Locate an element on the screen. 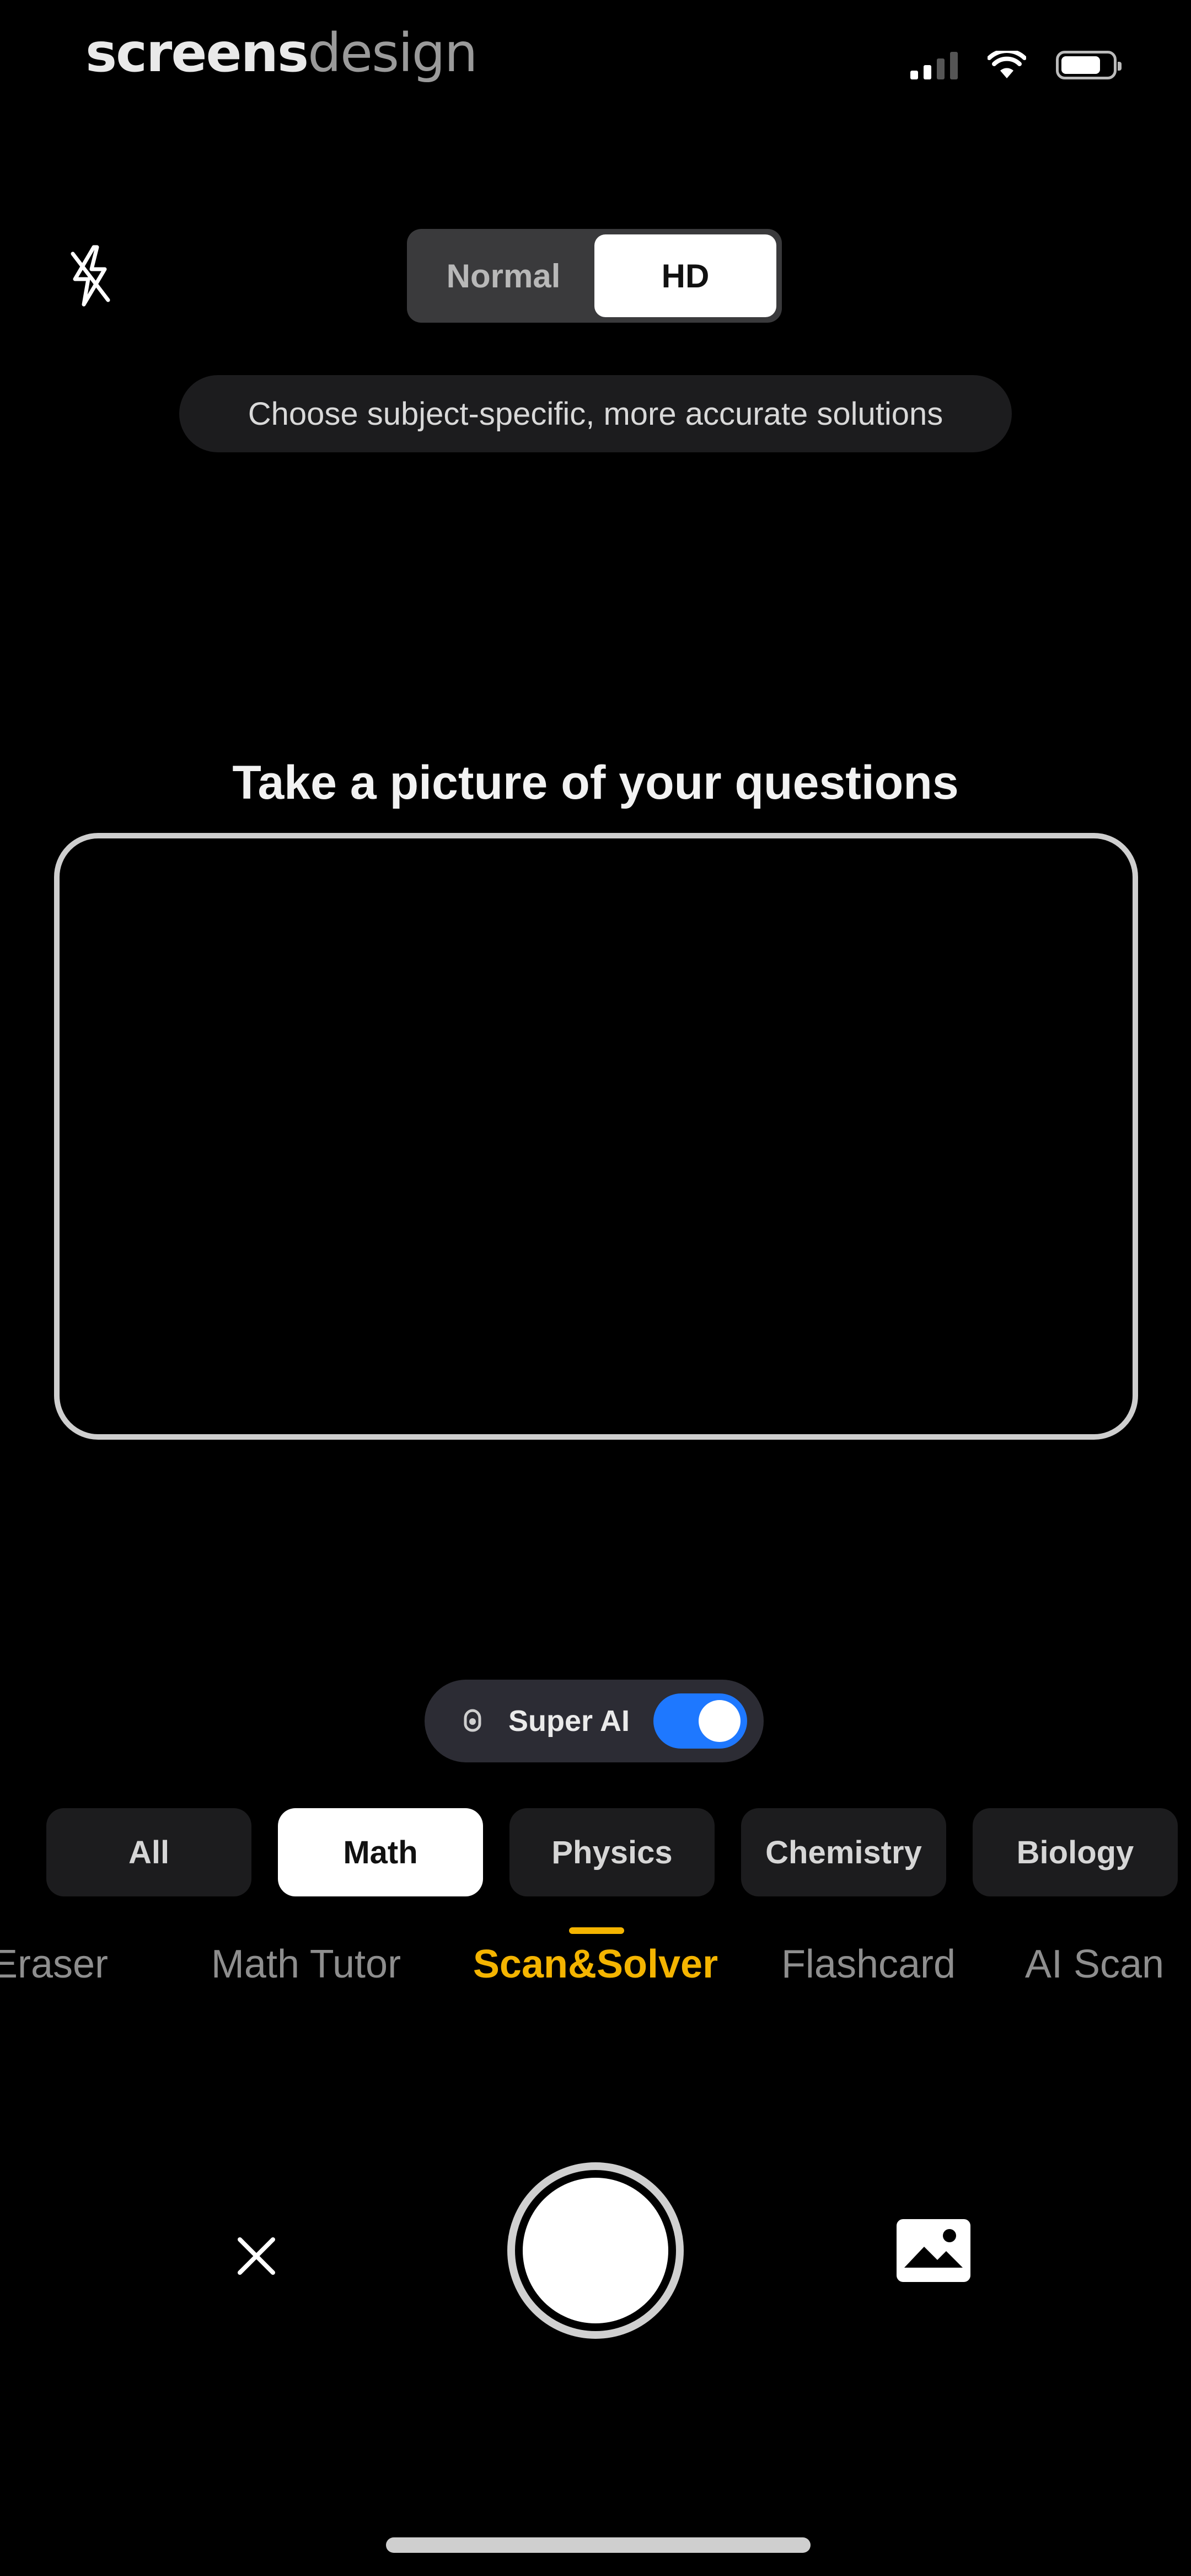 This screenshot has height=2576, width=1191. mode-tab-flashcard: Flashcard is located at coordinates (869, 1964).